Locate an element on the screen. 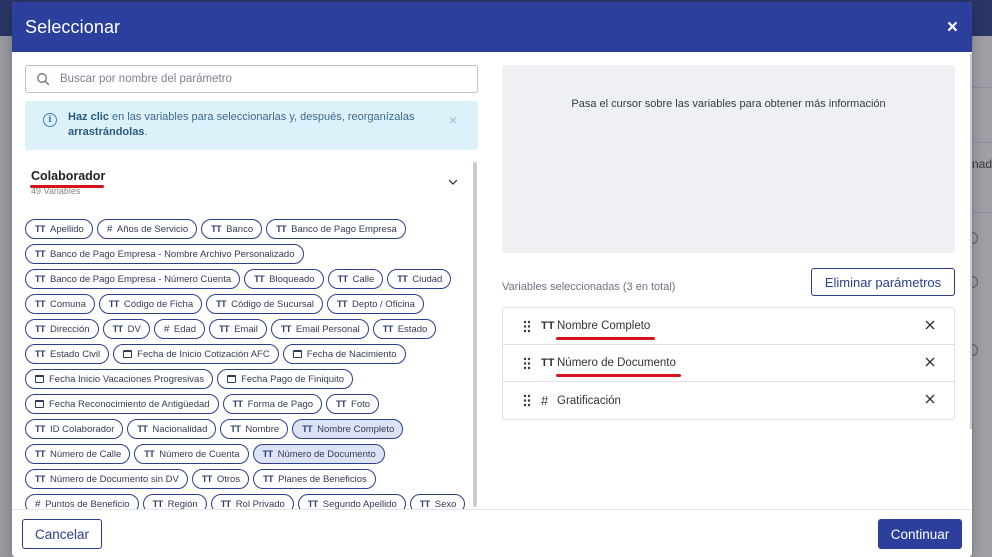 The height and width of the screenshot is (557, 992). variable-chip: Fecha de Nacimiento is located at coordinates (344, 354).